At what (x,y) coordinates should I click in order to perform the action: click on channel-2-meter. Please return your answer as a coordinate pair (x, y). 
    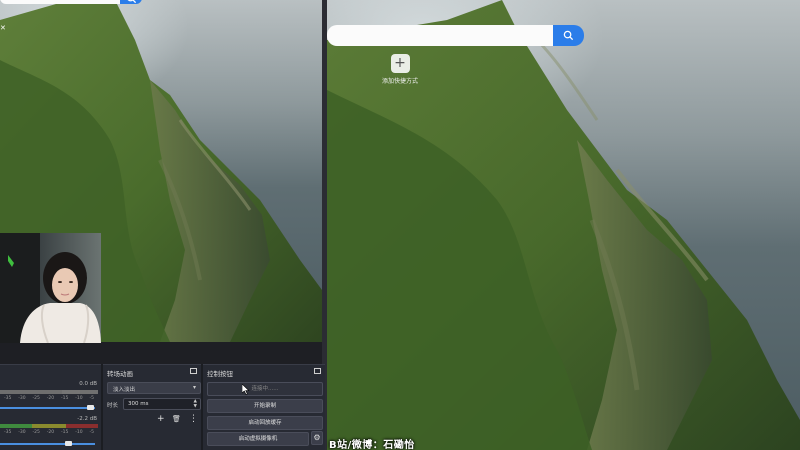
    Looking at the image, I should click on (49, 426).